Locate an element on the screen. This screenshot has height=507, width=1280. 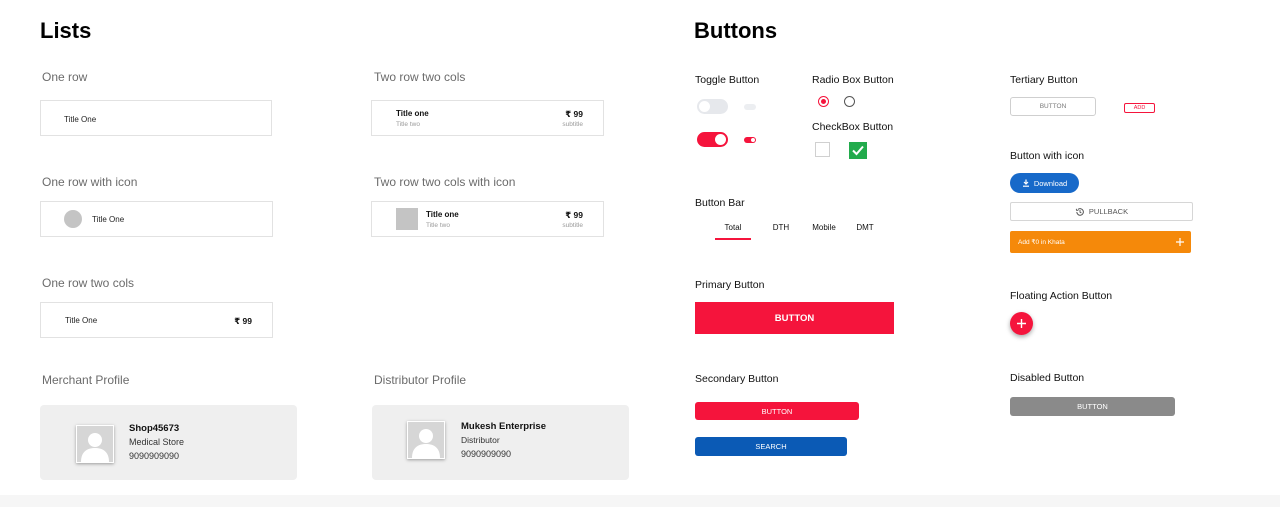
checkbox-checked is located at coordinates (858, 150).